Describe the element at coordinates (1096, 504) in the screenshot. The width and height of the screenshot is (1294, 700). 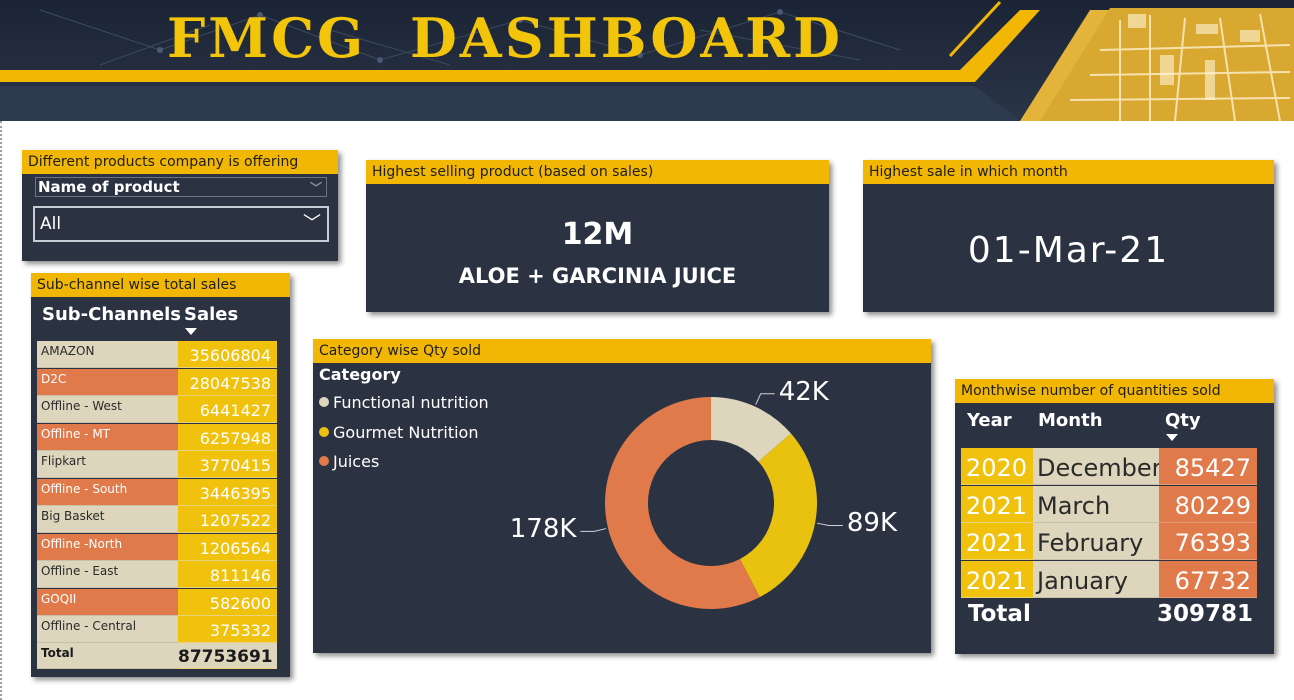
I see `month-cell: March` at that location.